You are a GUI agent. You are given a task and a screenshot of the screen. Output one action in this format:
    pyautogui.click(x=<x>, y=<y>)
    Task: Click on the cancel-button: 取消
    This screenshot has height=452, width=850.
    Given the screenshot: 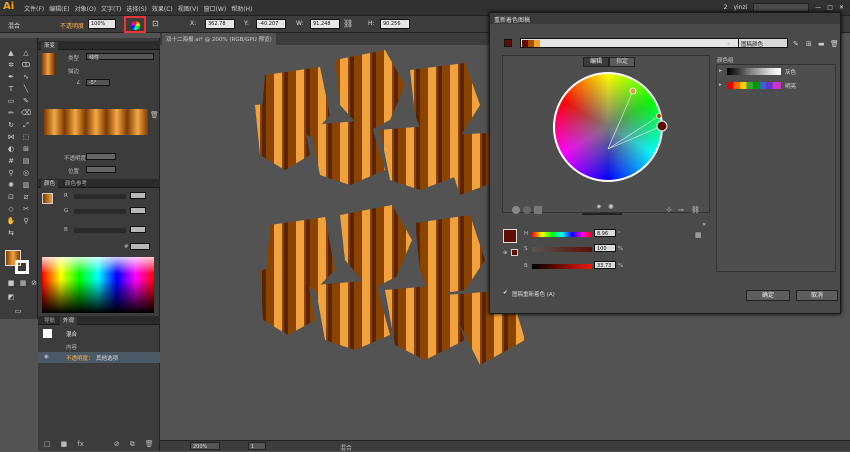 What is the action you would take?
    pyautogui.click(x=817, y=295)
    